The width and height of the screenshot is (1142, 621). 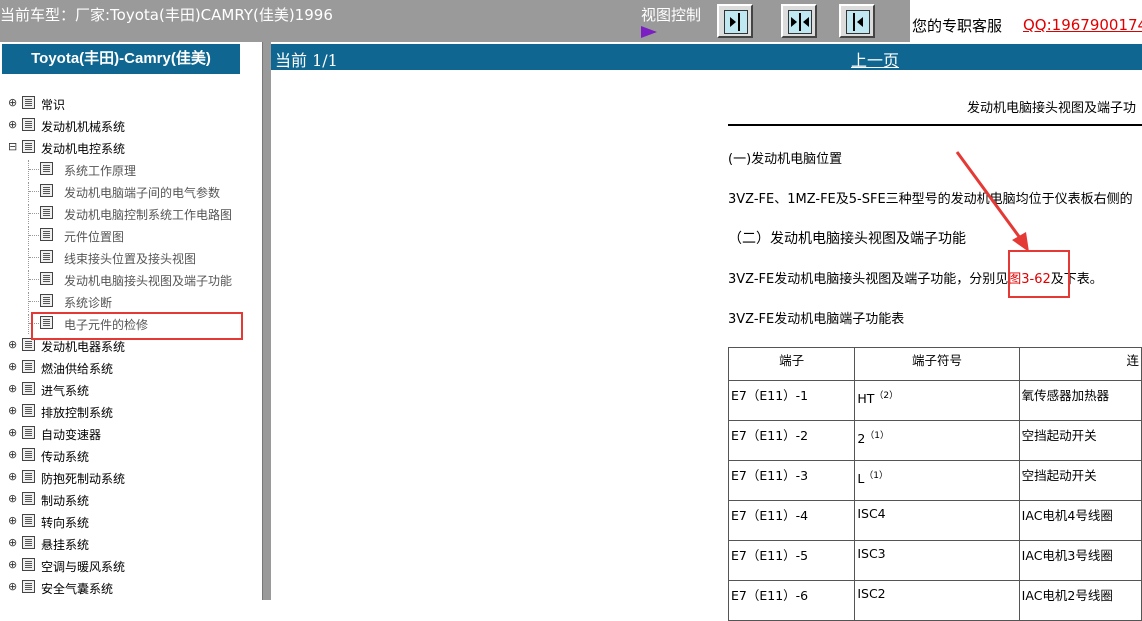 I want to click on tree-label: 元件位置图, so click(x=94, y=237).